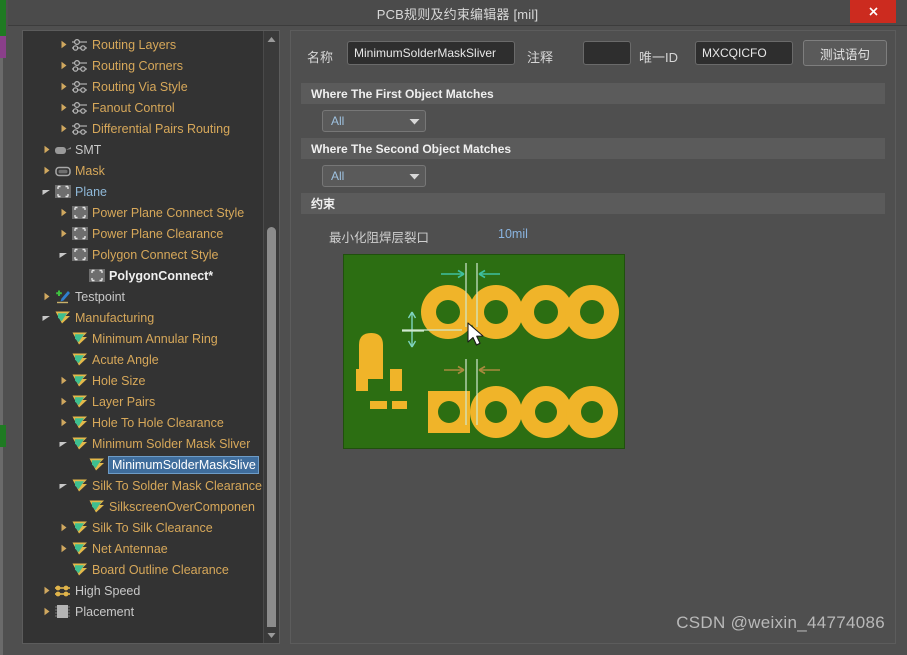 The image size is (907, 655). Describe the element at coordinates (158, 233) in the screenshot. I see `tree-item-label: Power Plane Clearance` at that location.